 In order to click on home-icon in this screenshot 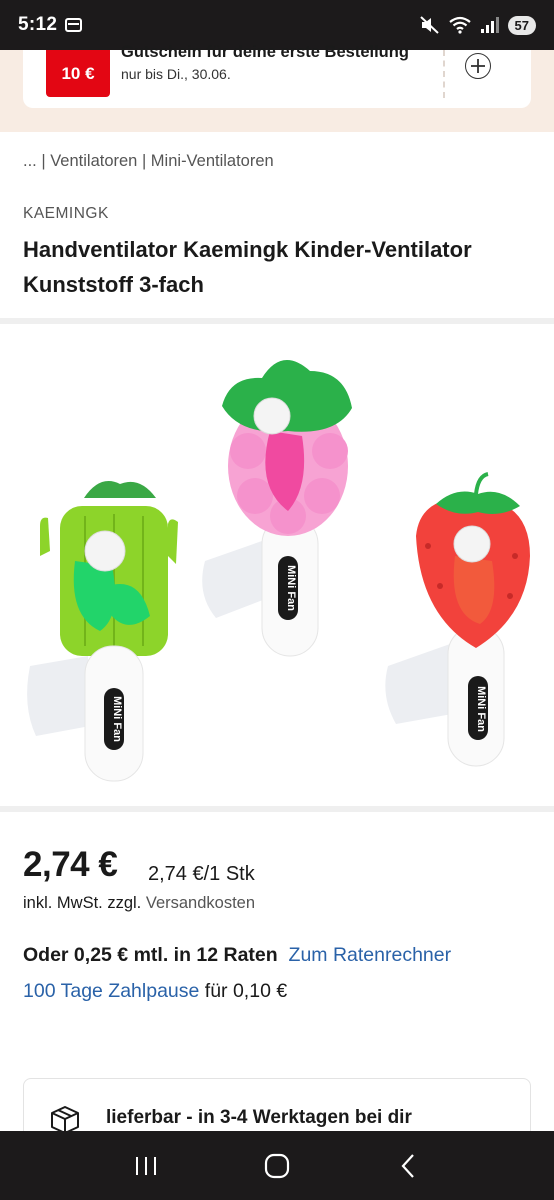, I will do `click(277, 1165)`.